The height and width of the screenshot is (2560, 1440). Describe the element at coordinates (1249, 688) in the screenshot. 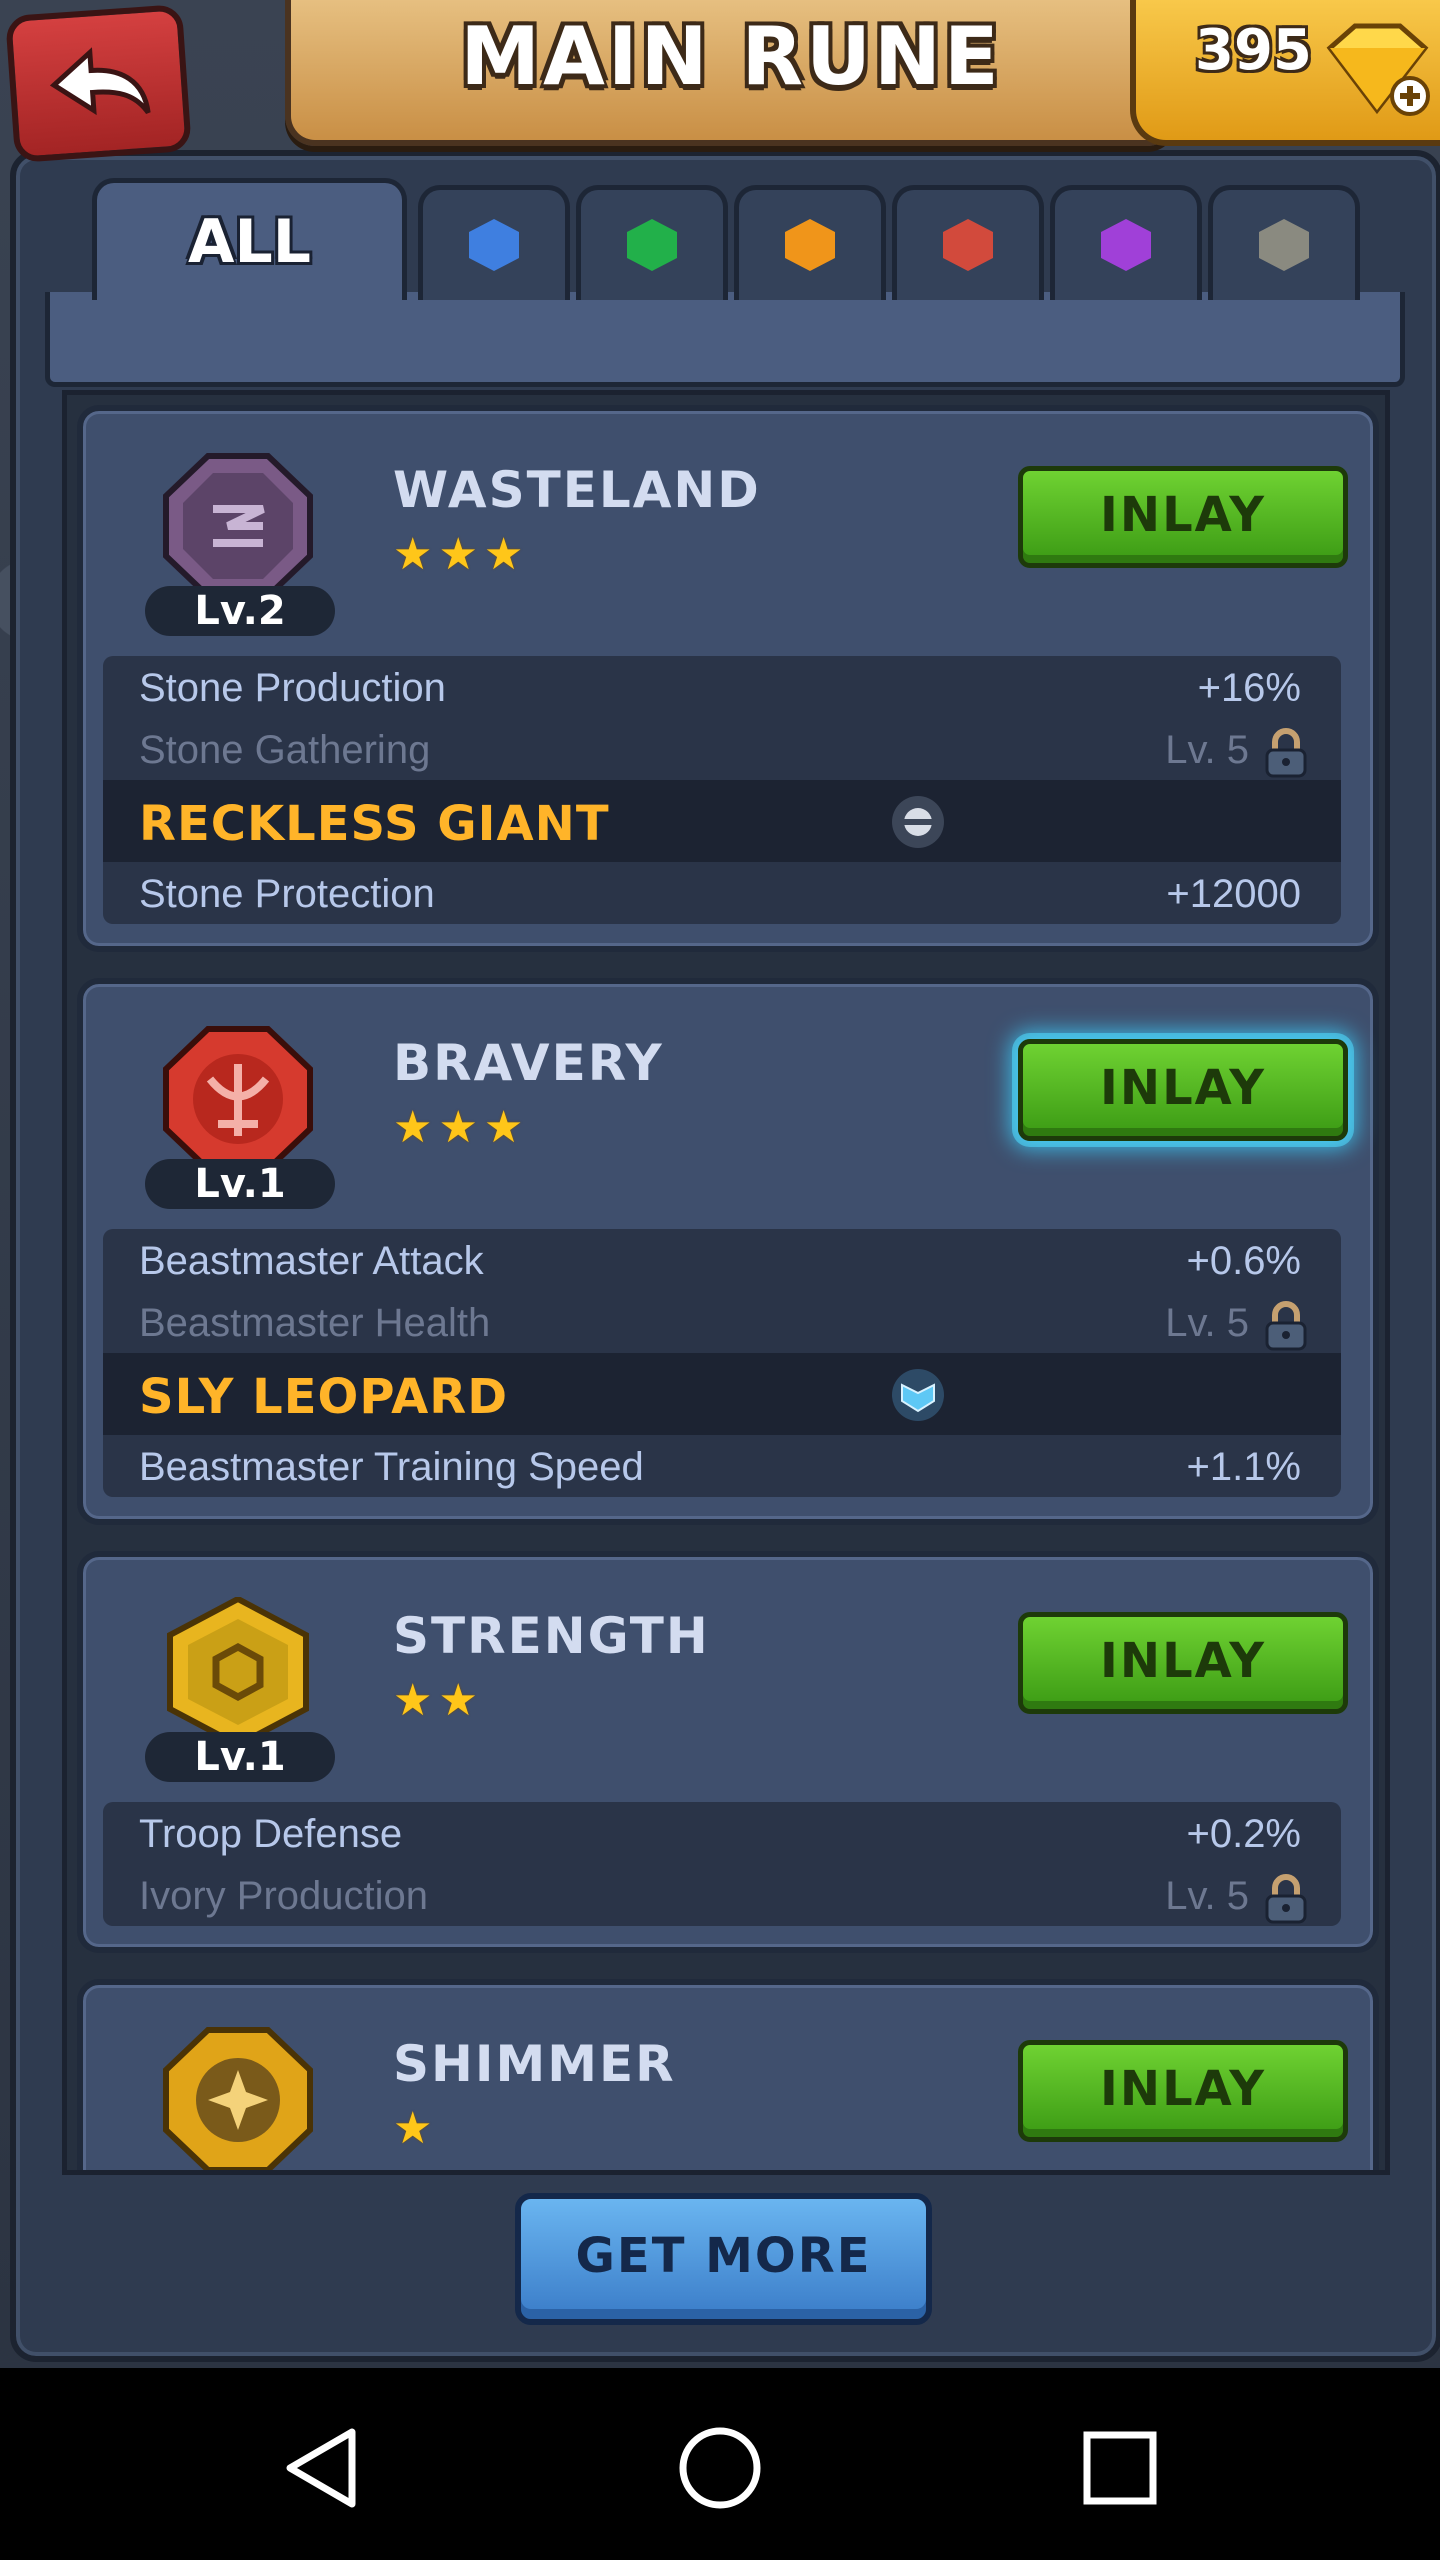

I see `stat-value: +16%` at that location.